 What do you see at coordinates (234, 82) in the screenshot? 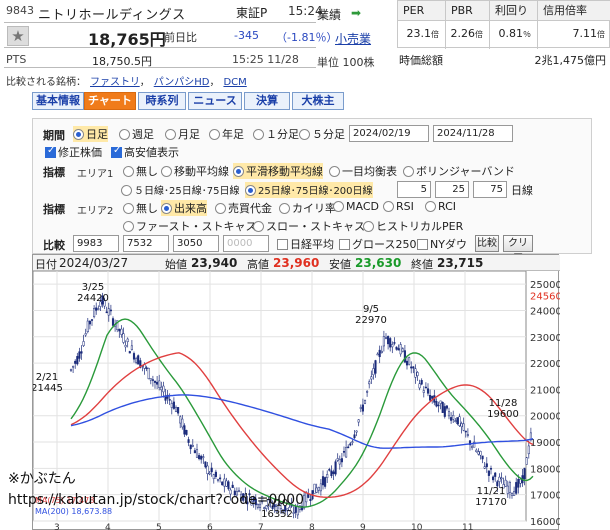
I see `compare-link: DCM` at bounding box center [234, 82].